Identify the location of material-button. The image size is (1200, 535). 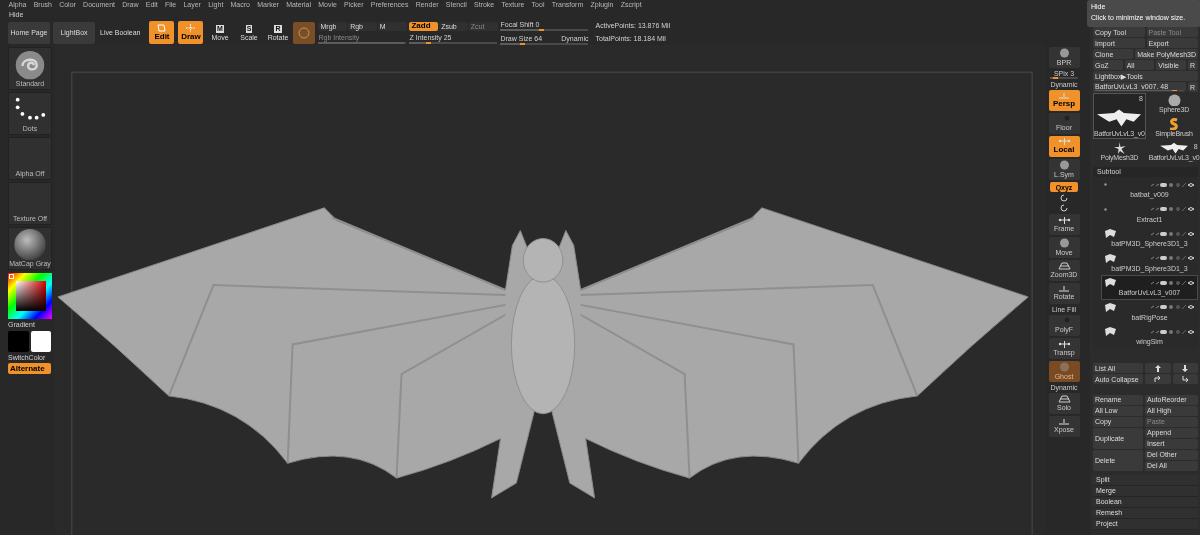
(304, 32).